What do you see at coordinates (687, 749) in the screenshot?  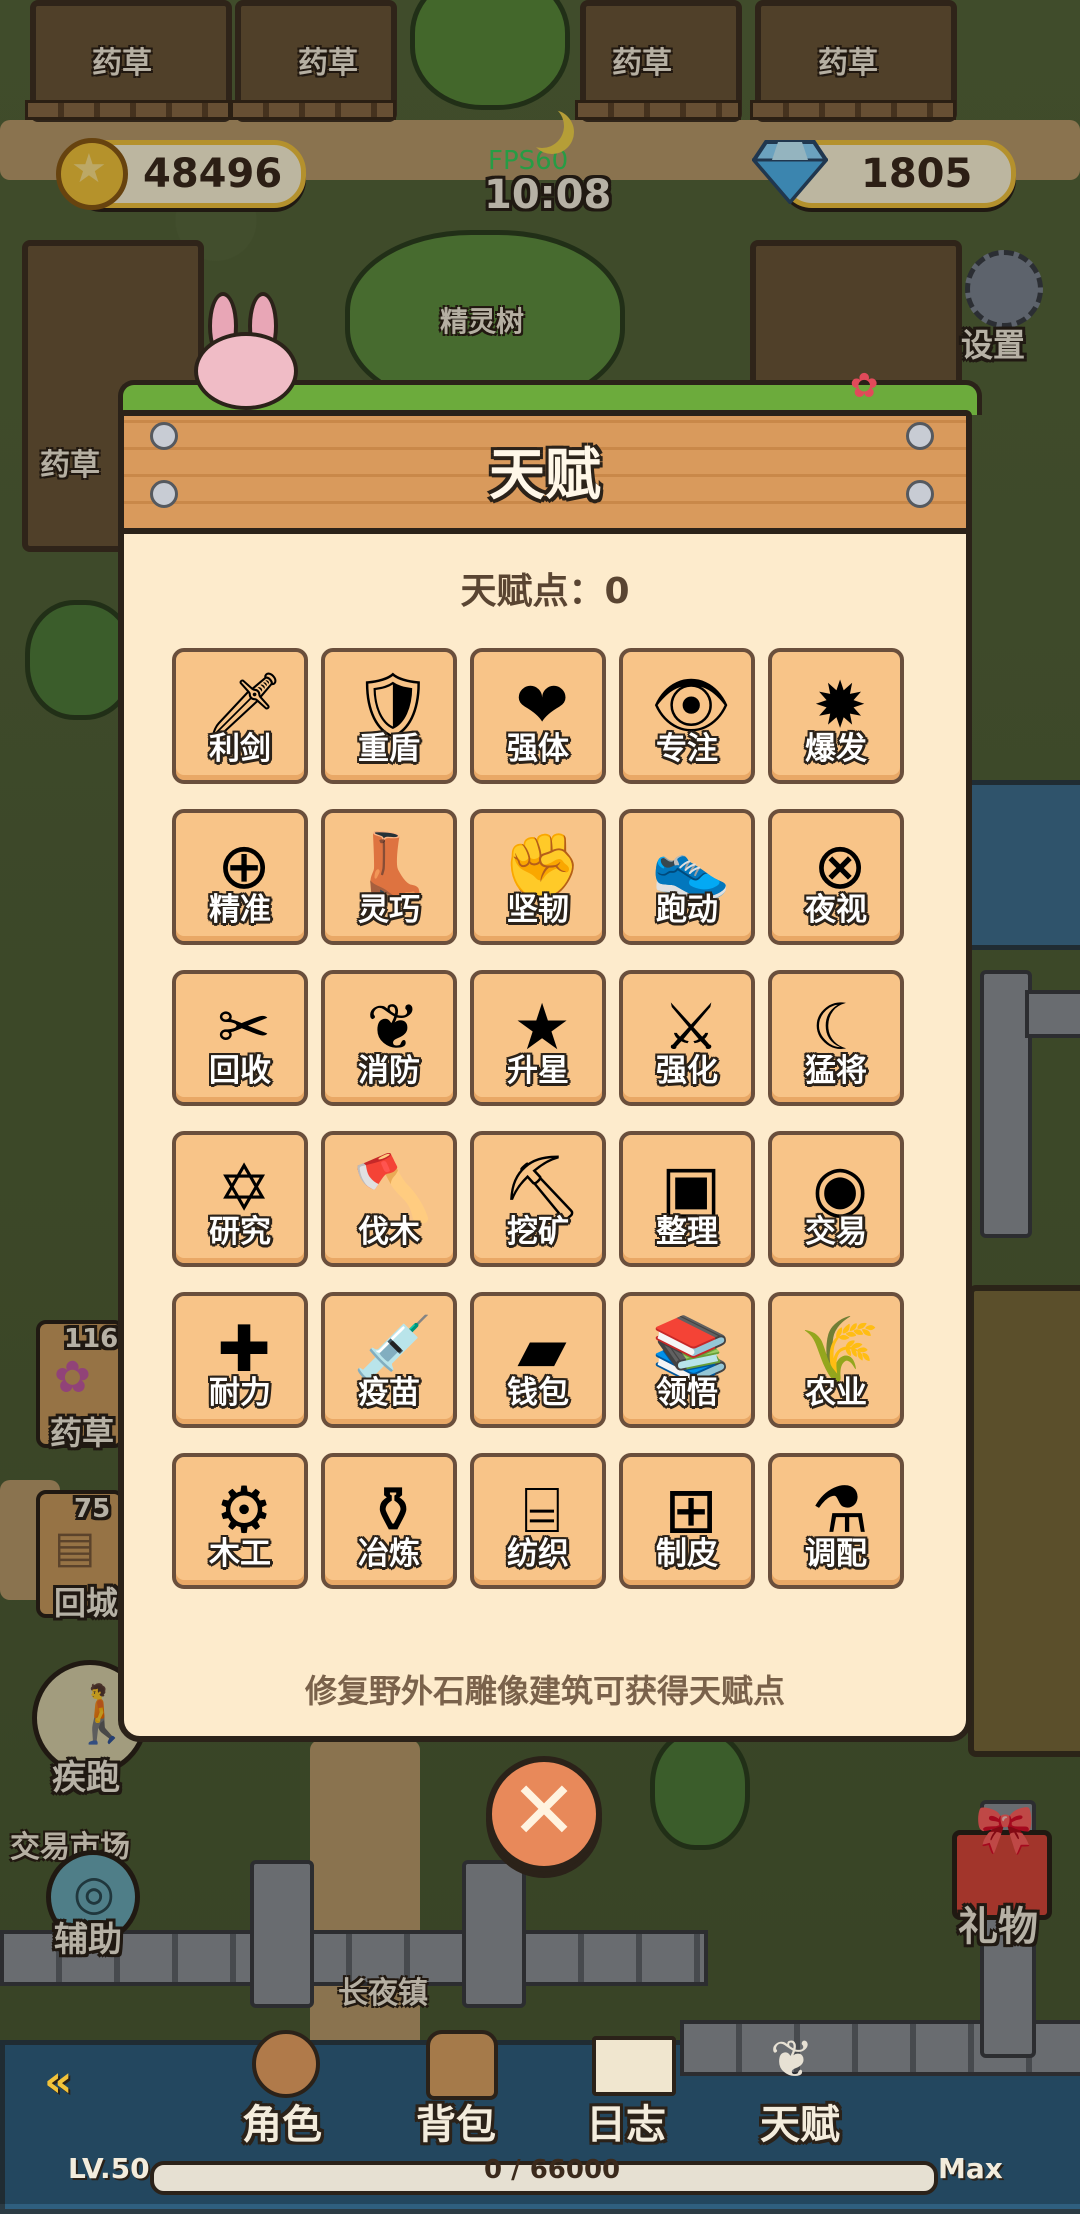 I see `talent-label: 专注` at bounding box center [687, 749].